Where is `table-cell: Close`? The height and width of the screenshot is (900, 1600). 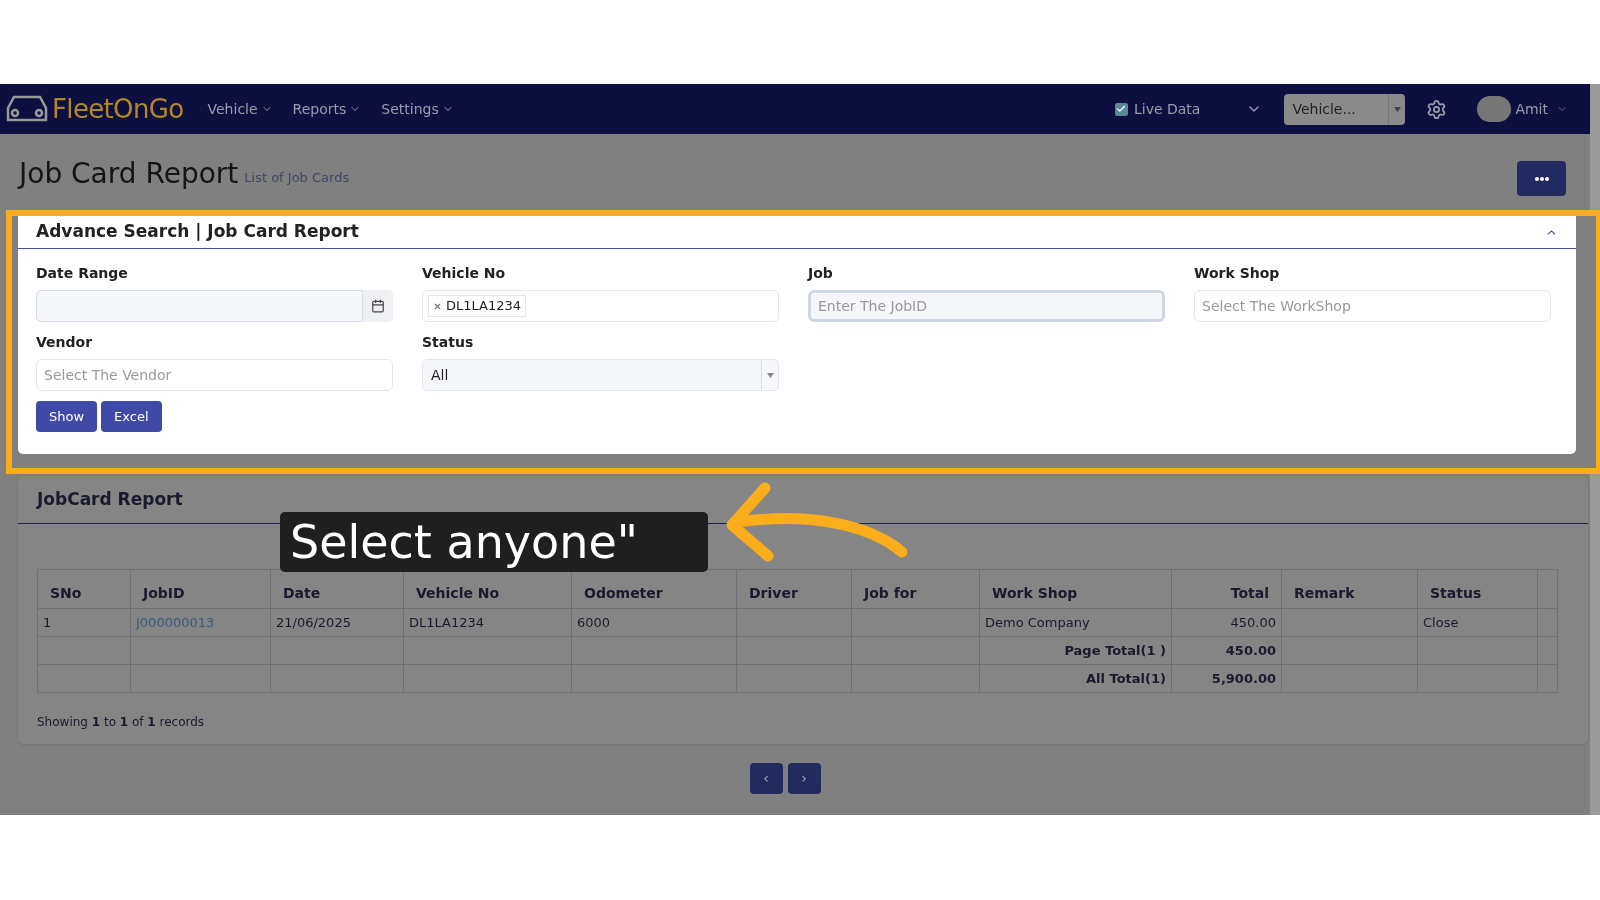
table-cell: Close is located at coordinates (1441, 622).